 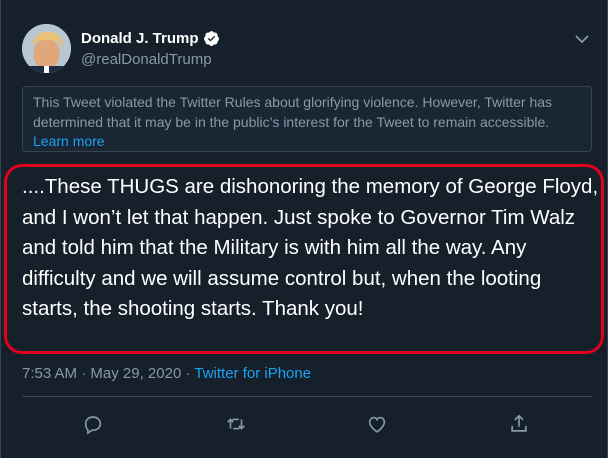 I want to click on tweet-time: 7:53 AM, so click(x=49, y=373).